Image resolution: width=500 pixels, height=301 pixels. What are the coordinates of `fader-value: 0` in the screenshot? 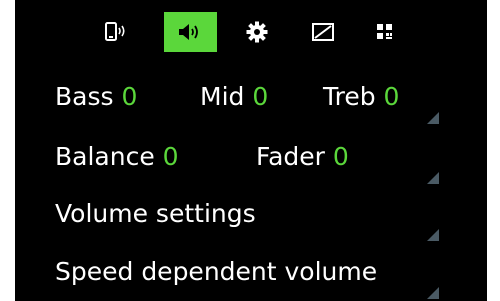 It's located at (340, 156).